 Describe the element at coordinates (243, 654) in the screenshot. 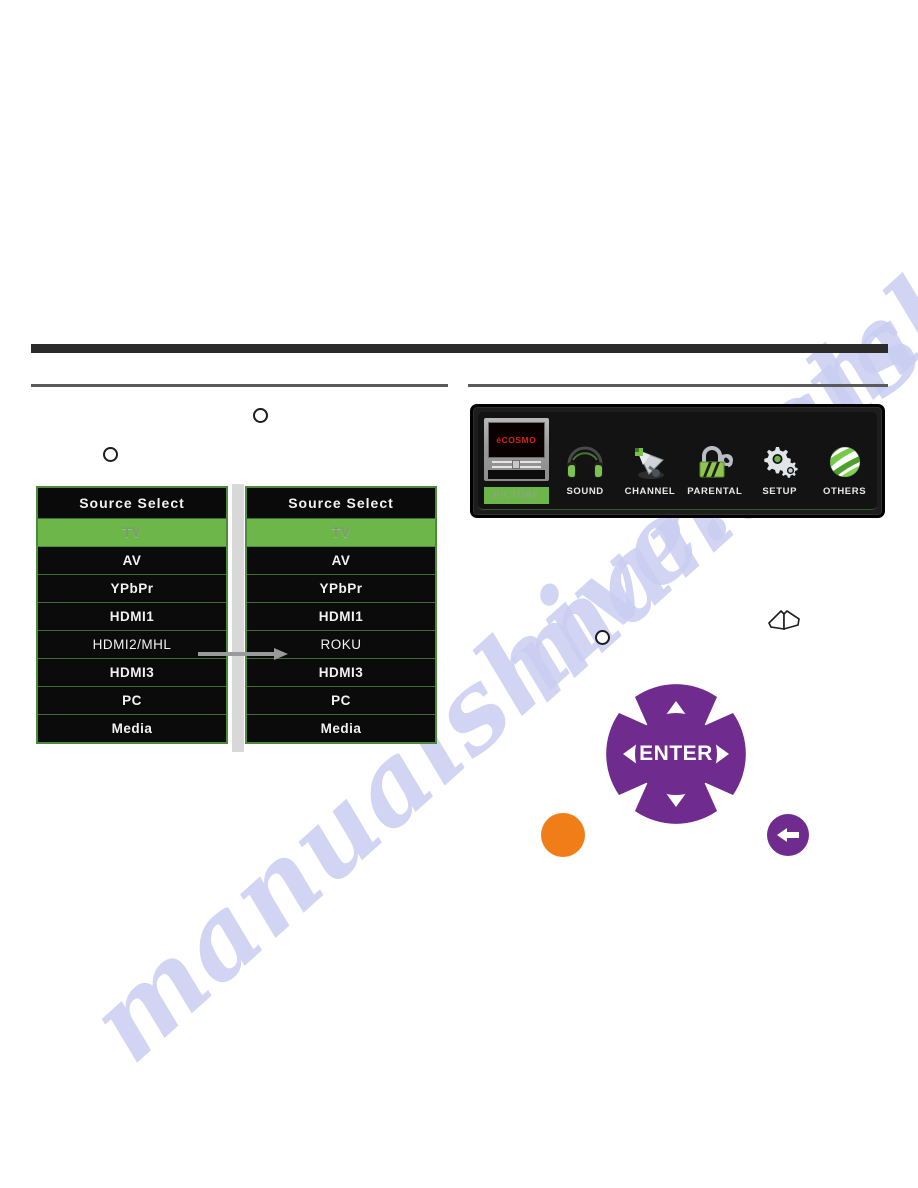

I see `right-arrow-icon` at that location.